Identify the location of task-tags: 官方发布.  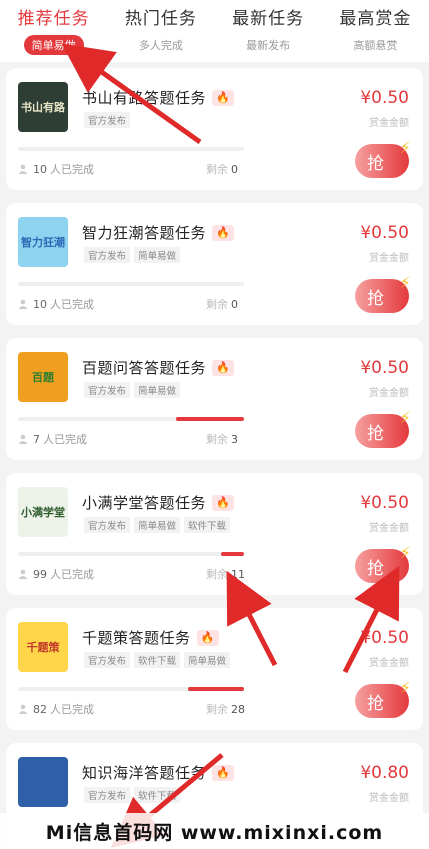
(107, 120).